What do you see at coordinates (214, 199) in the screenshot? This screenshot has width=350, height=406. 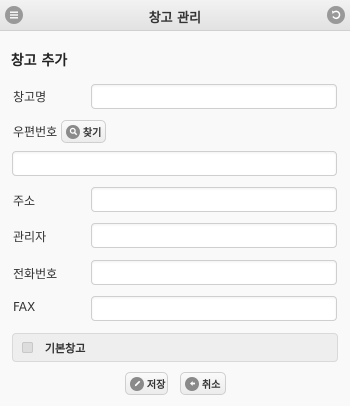 I see `address-input` at bounding box center [214, 199].